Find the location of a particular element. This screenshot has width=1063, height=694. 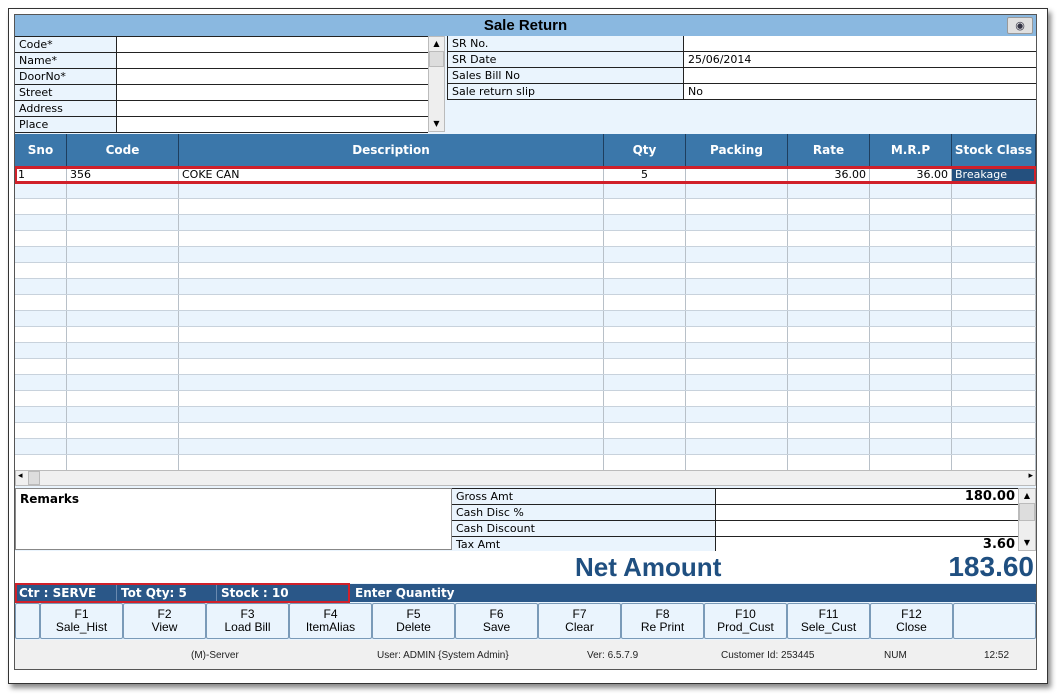

fkey-button-f8: F8 Re Print is located at coordinates (662, 621).